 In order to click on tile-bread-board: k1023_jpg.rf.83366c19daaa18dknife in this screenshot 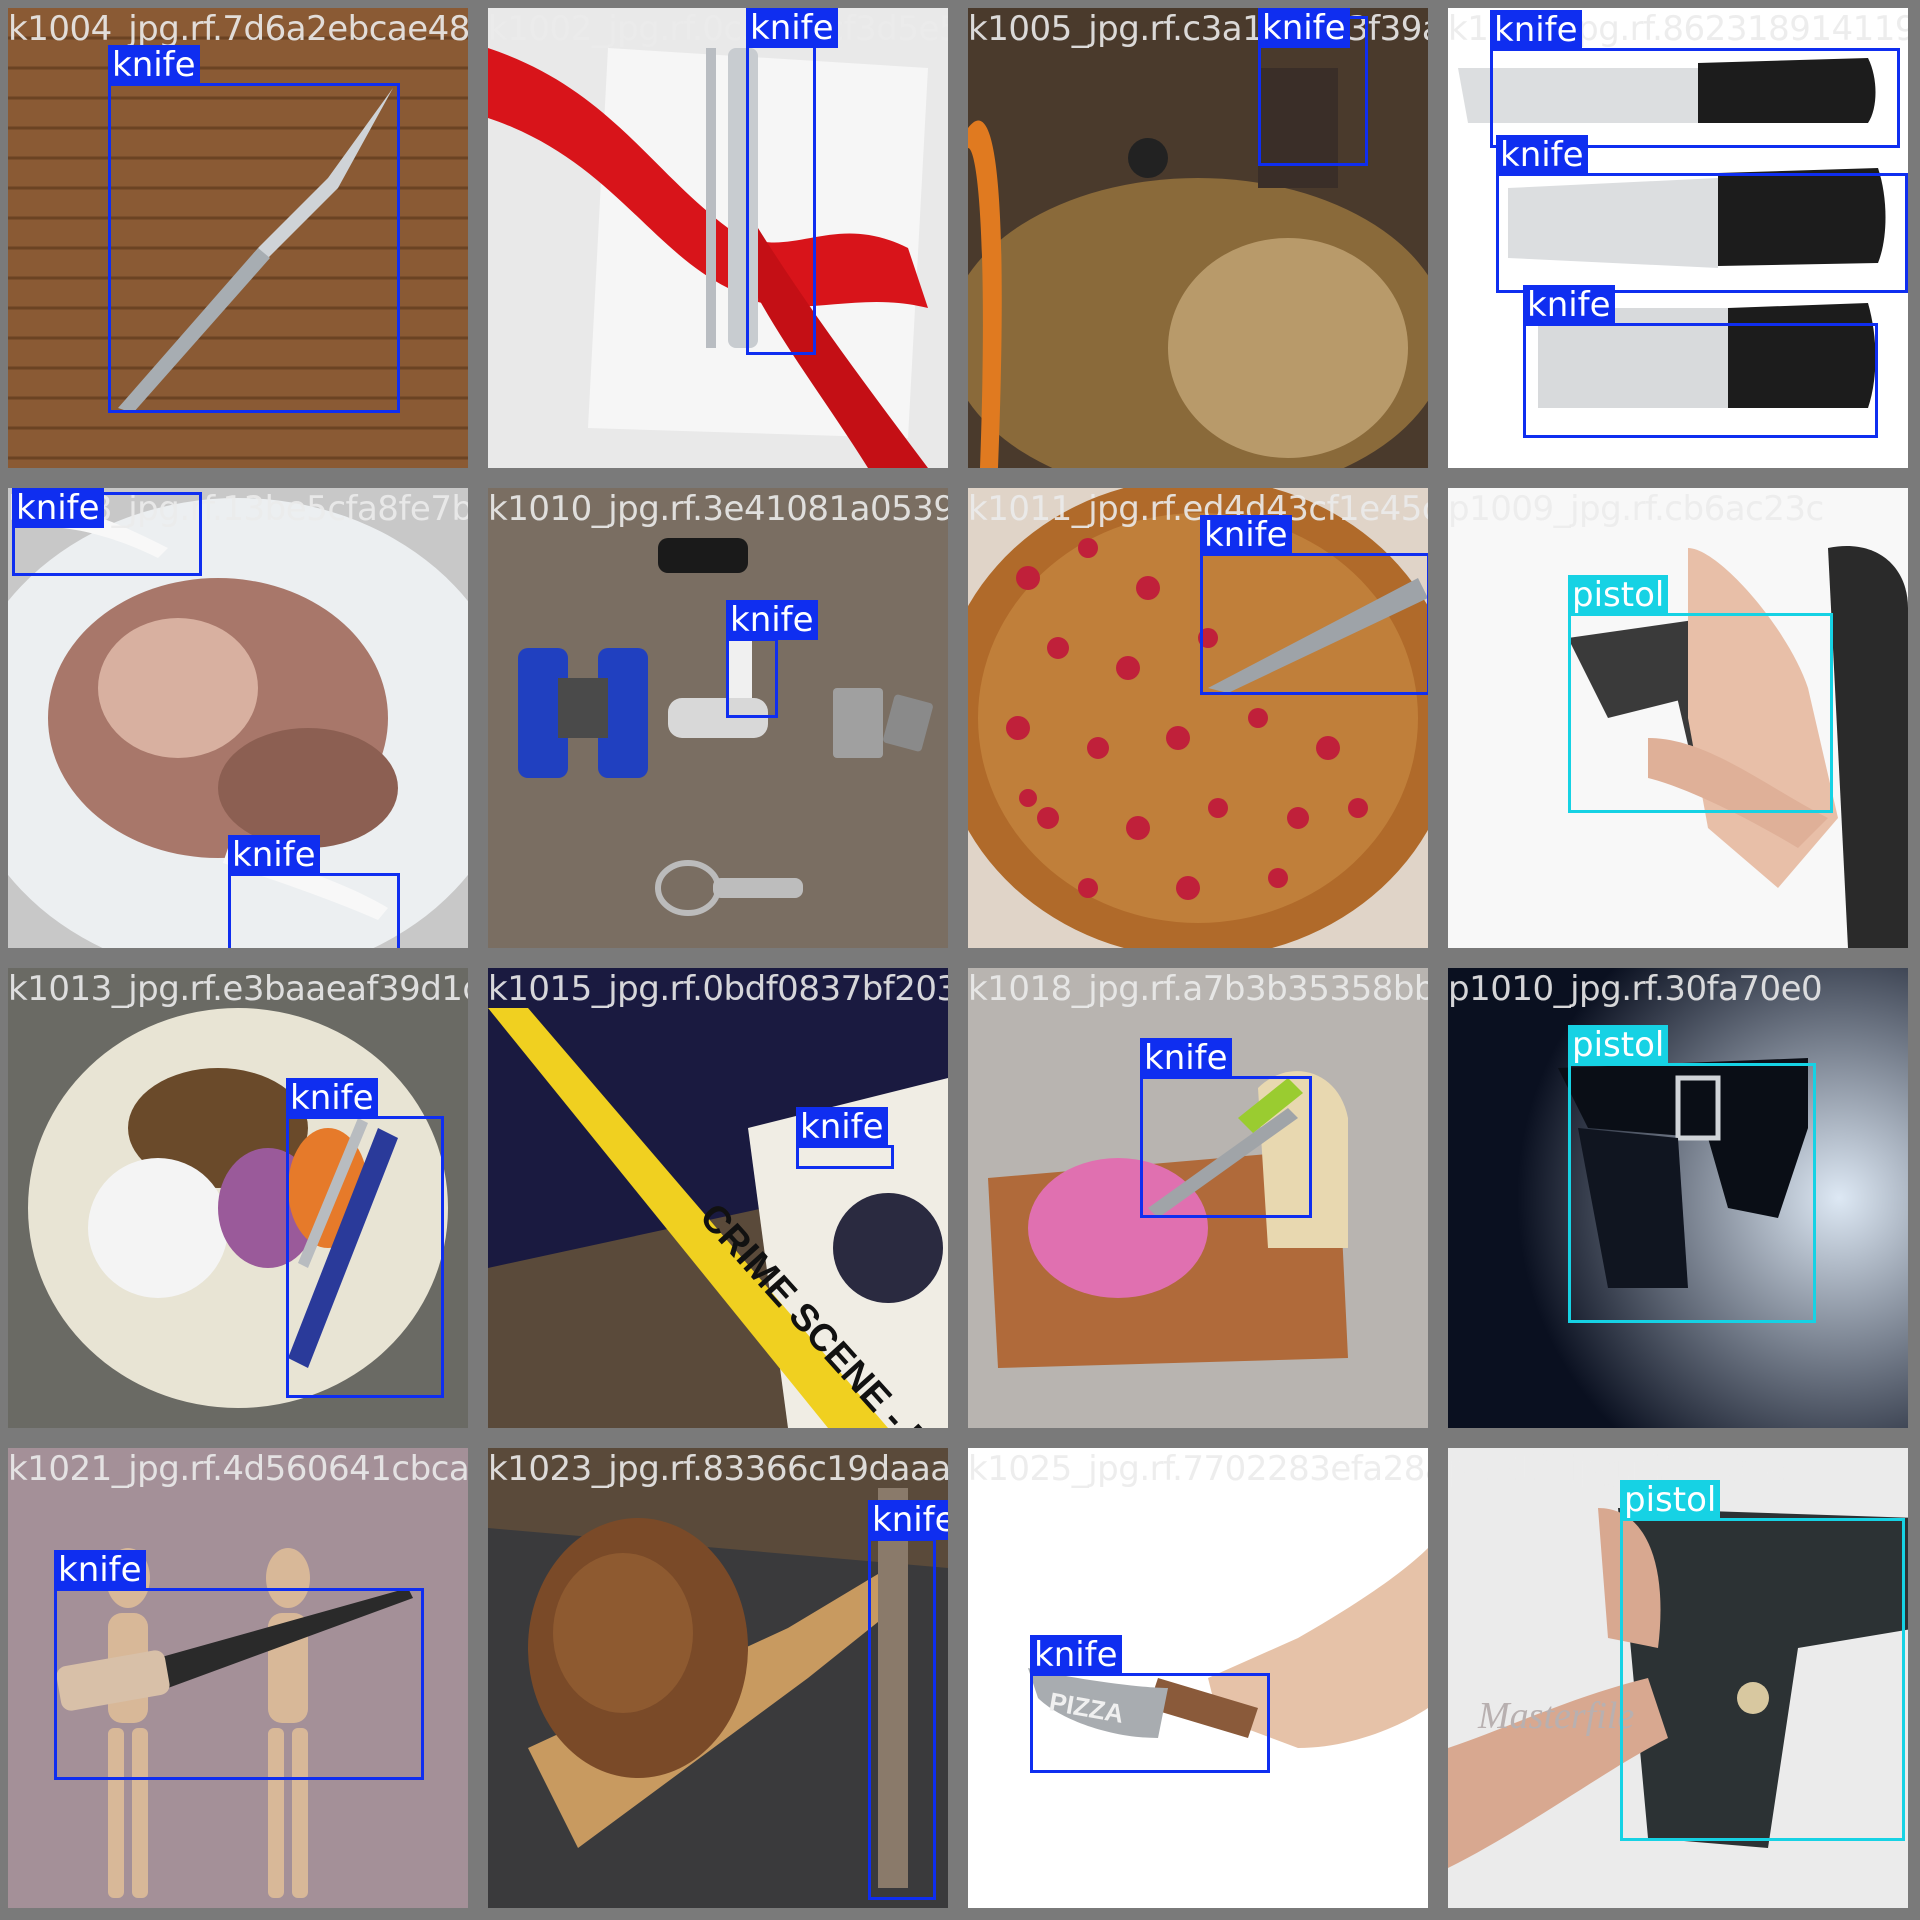, I will do `click(718, 1678)`.